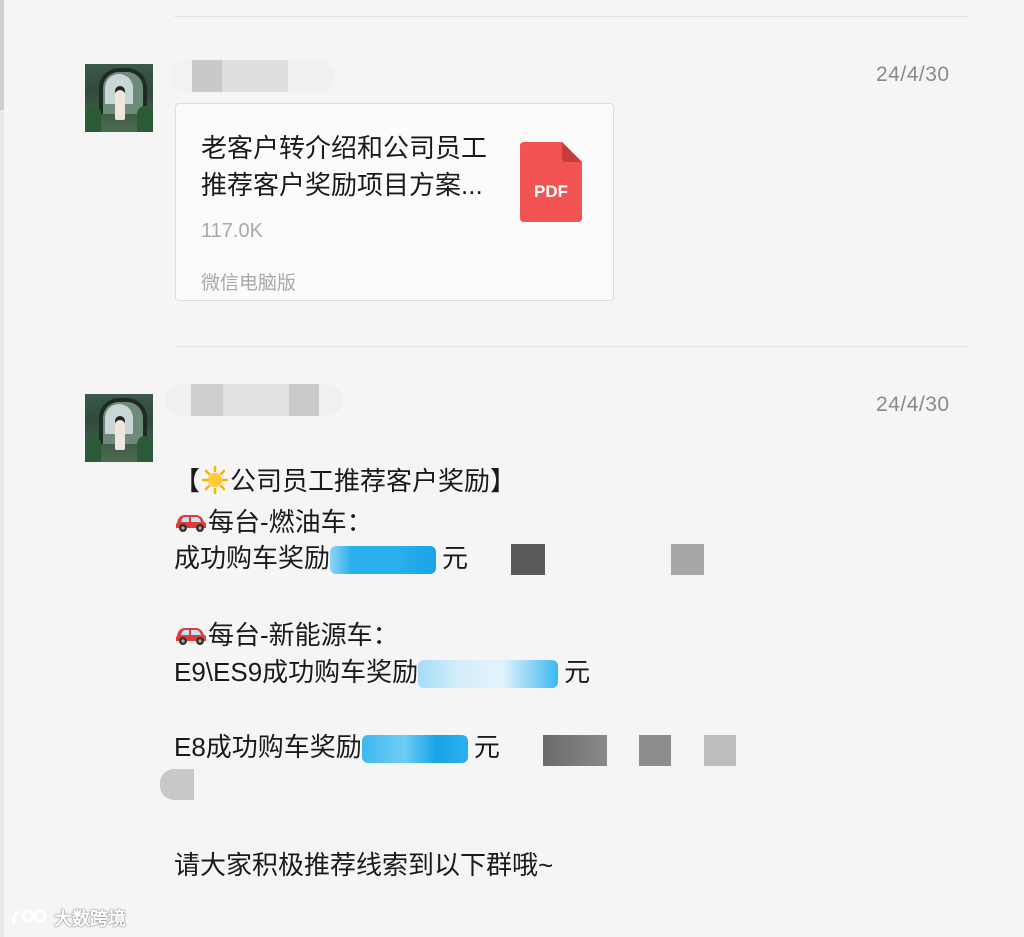 This screenshot has width=1024, height=937. Describe the element at coordinates (286, 635) in the screenshot. I see `ev-title: 每台-新能源车：` at that location.